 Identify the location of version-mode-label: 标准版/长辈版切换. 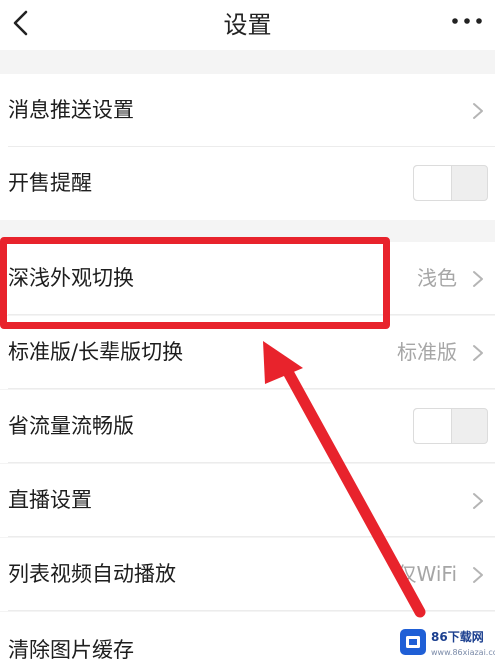
(96, 352).